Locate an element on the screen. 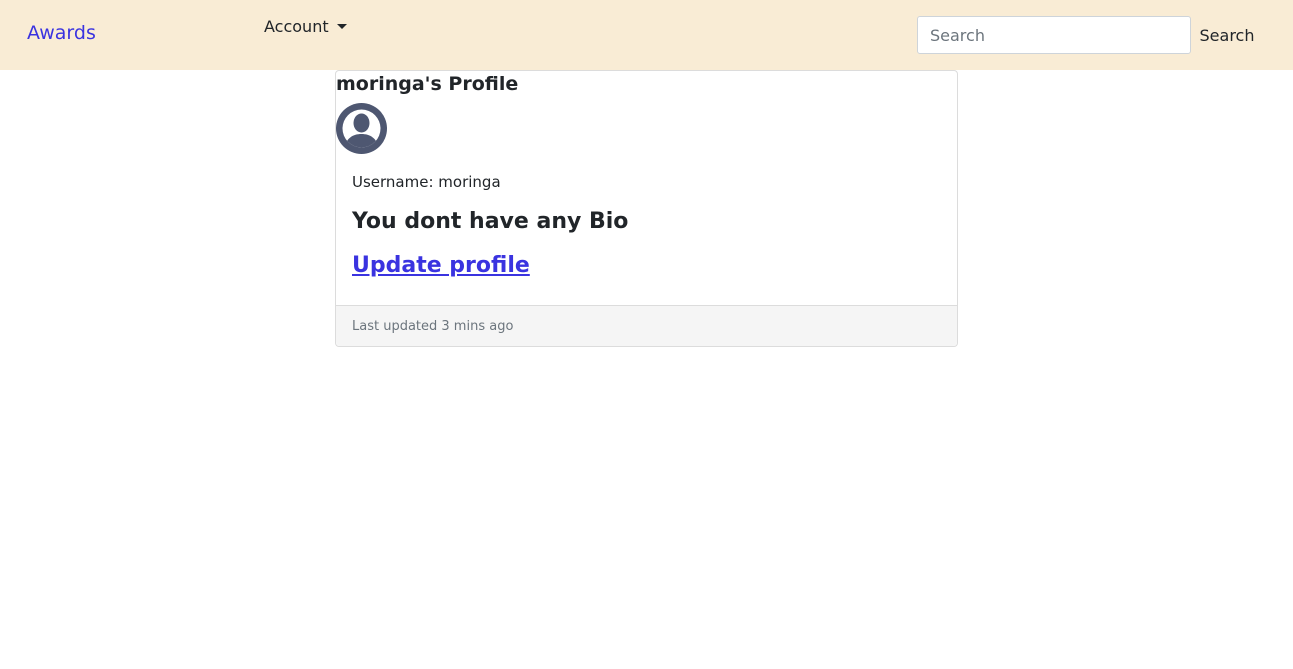  username-text: Username: moringa is located at coordinates (426, 182).